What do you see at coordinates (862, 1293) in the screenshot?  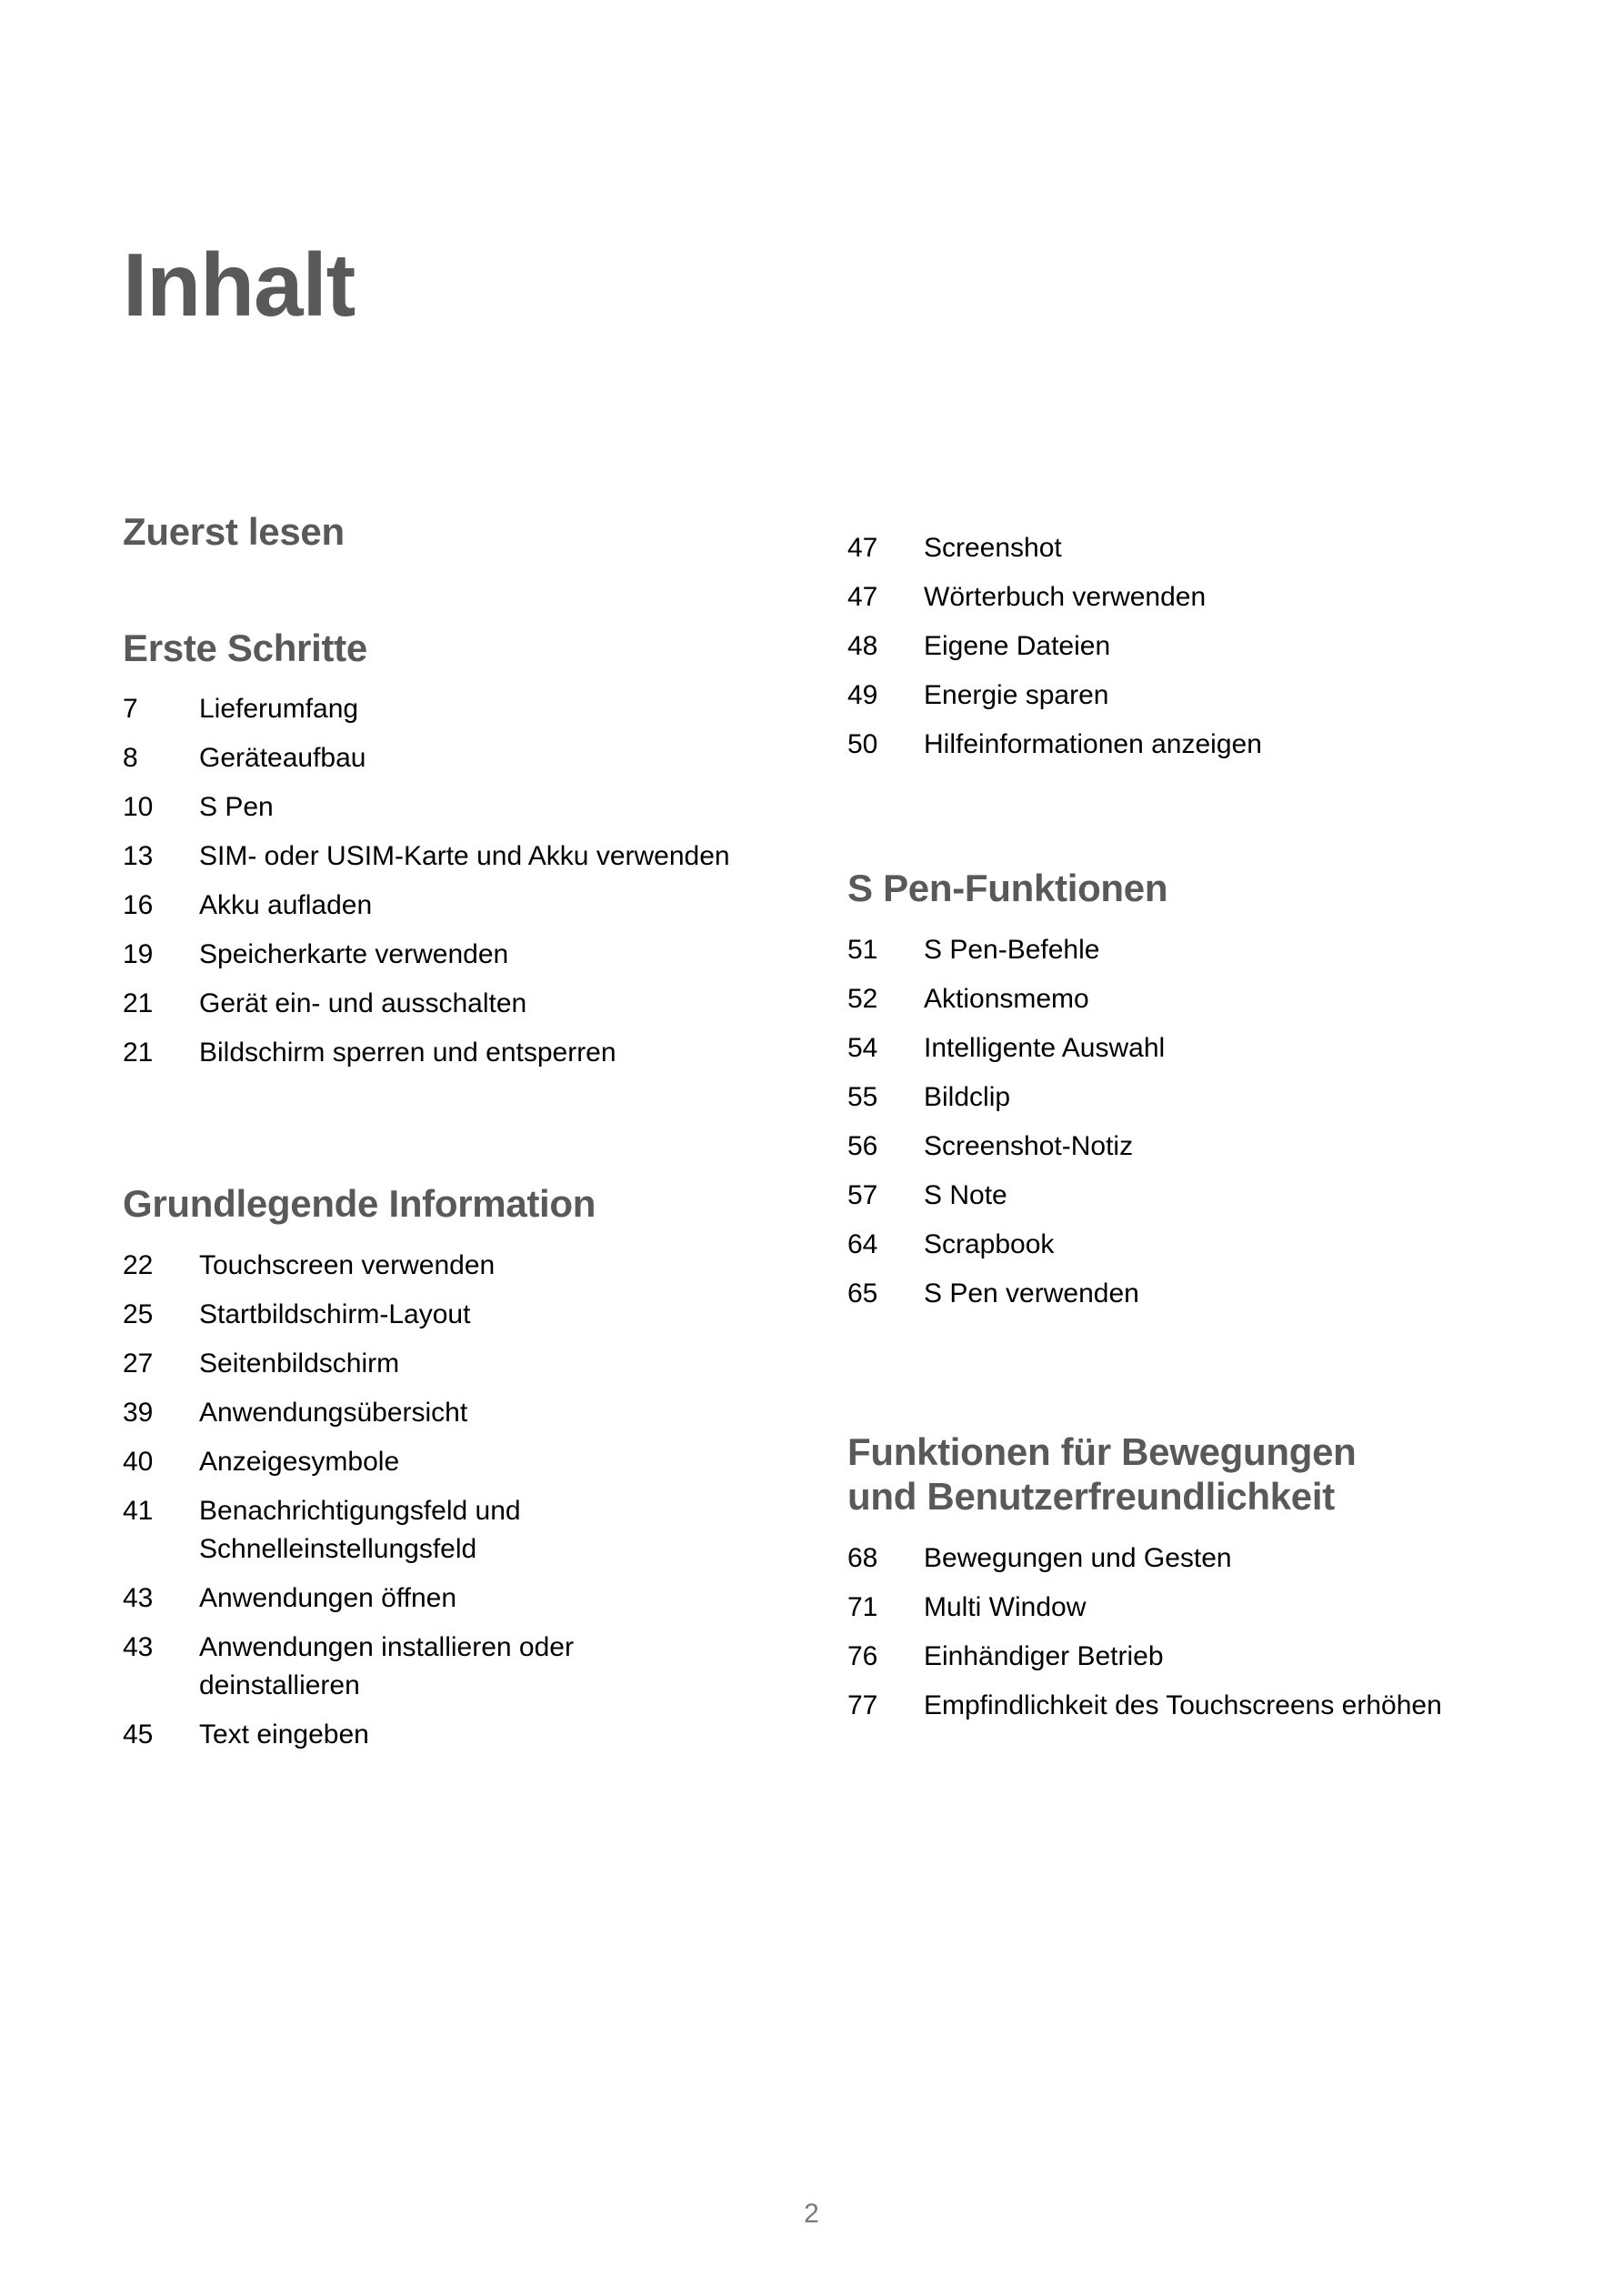 I see `toc-entry-page-number: 65` at bounding box center [862, 1293].